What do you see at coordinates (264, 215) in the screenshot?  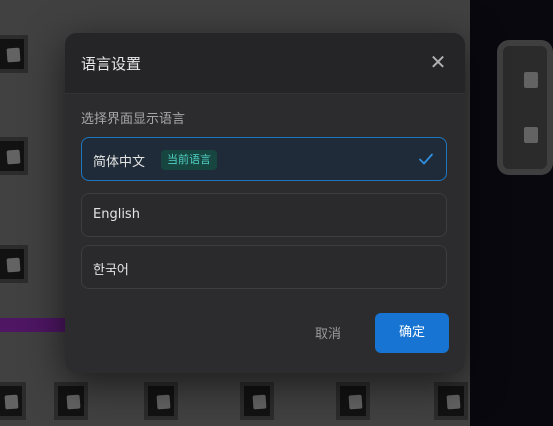 I see `language-option-en: English` at bounding box center [264, 215].